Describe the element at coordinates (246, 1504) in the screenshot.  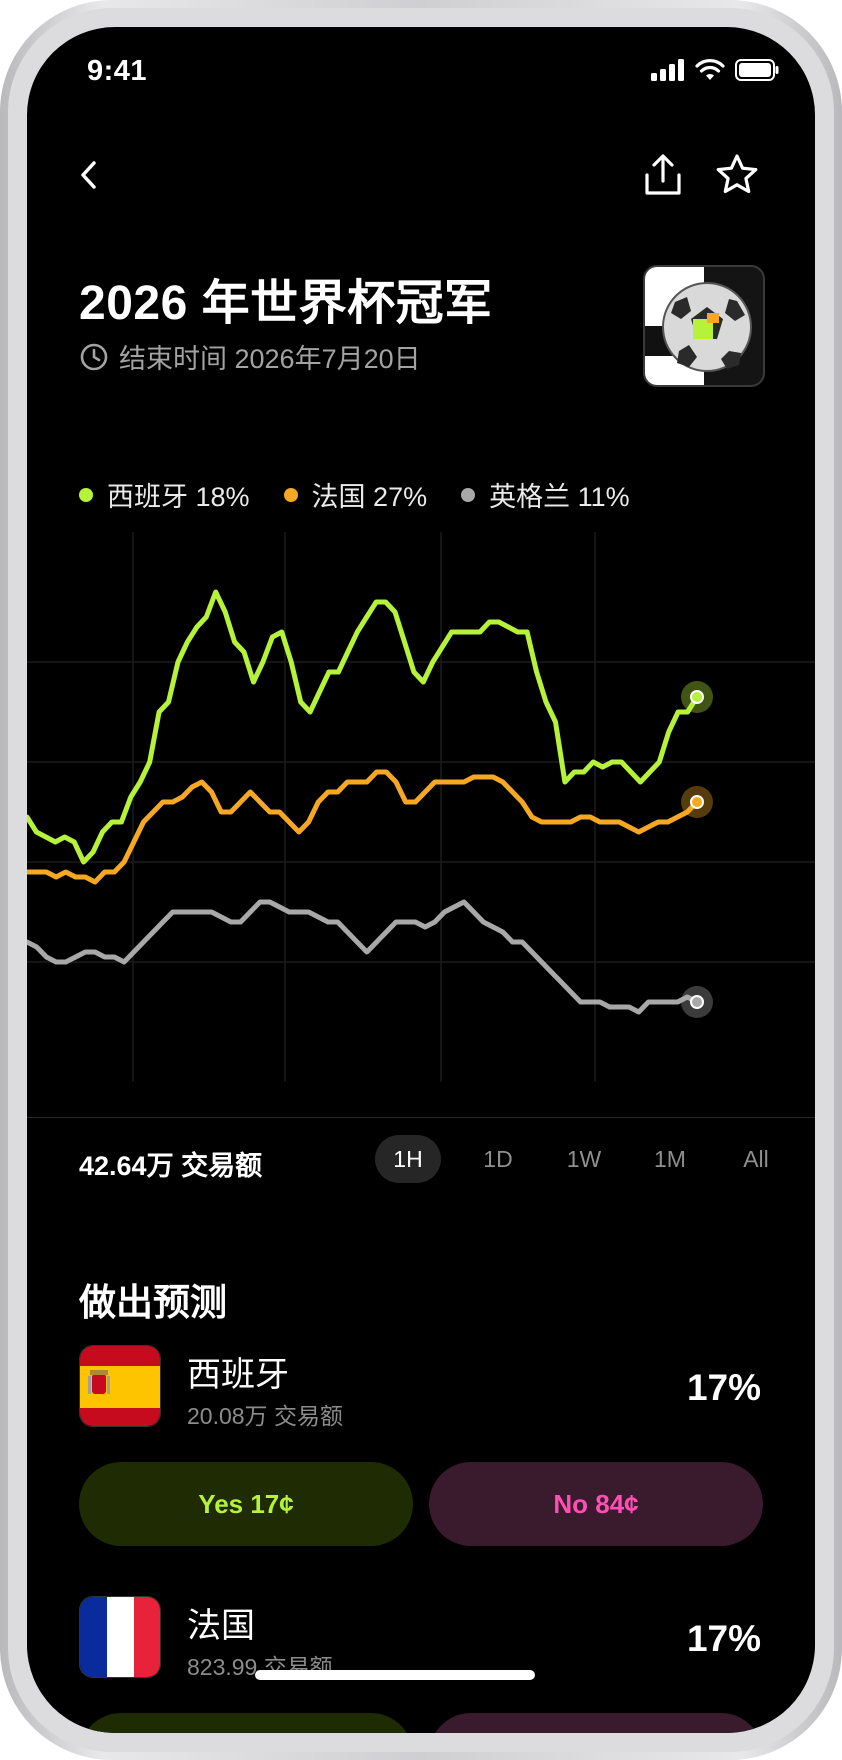
I see `yes-button: Yes 17¢` at that location.